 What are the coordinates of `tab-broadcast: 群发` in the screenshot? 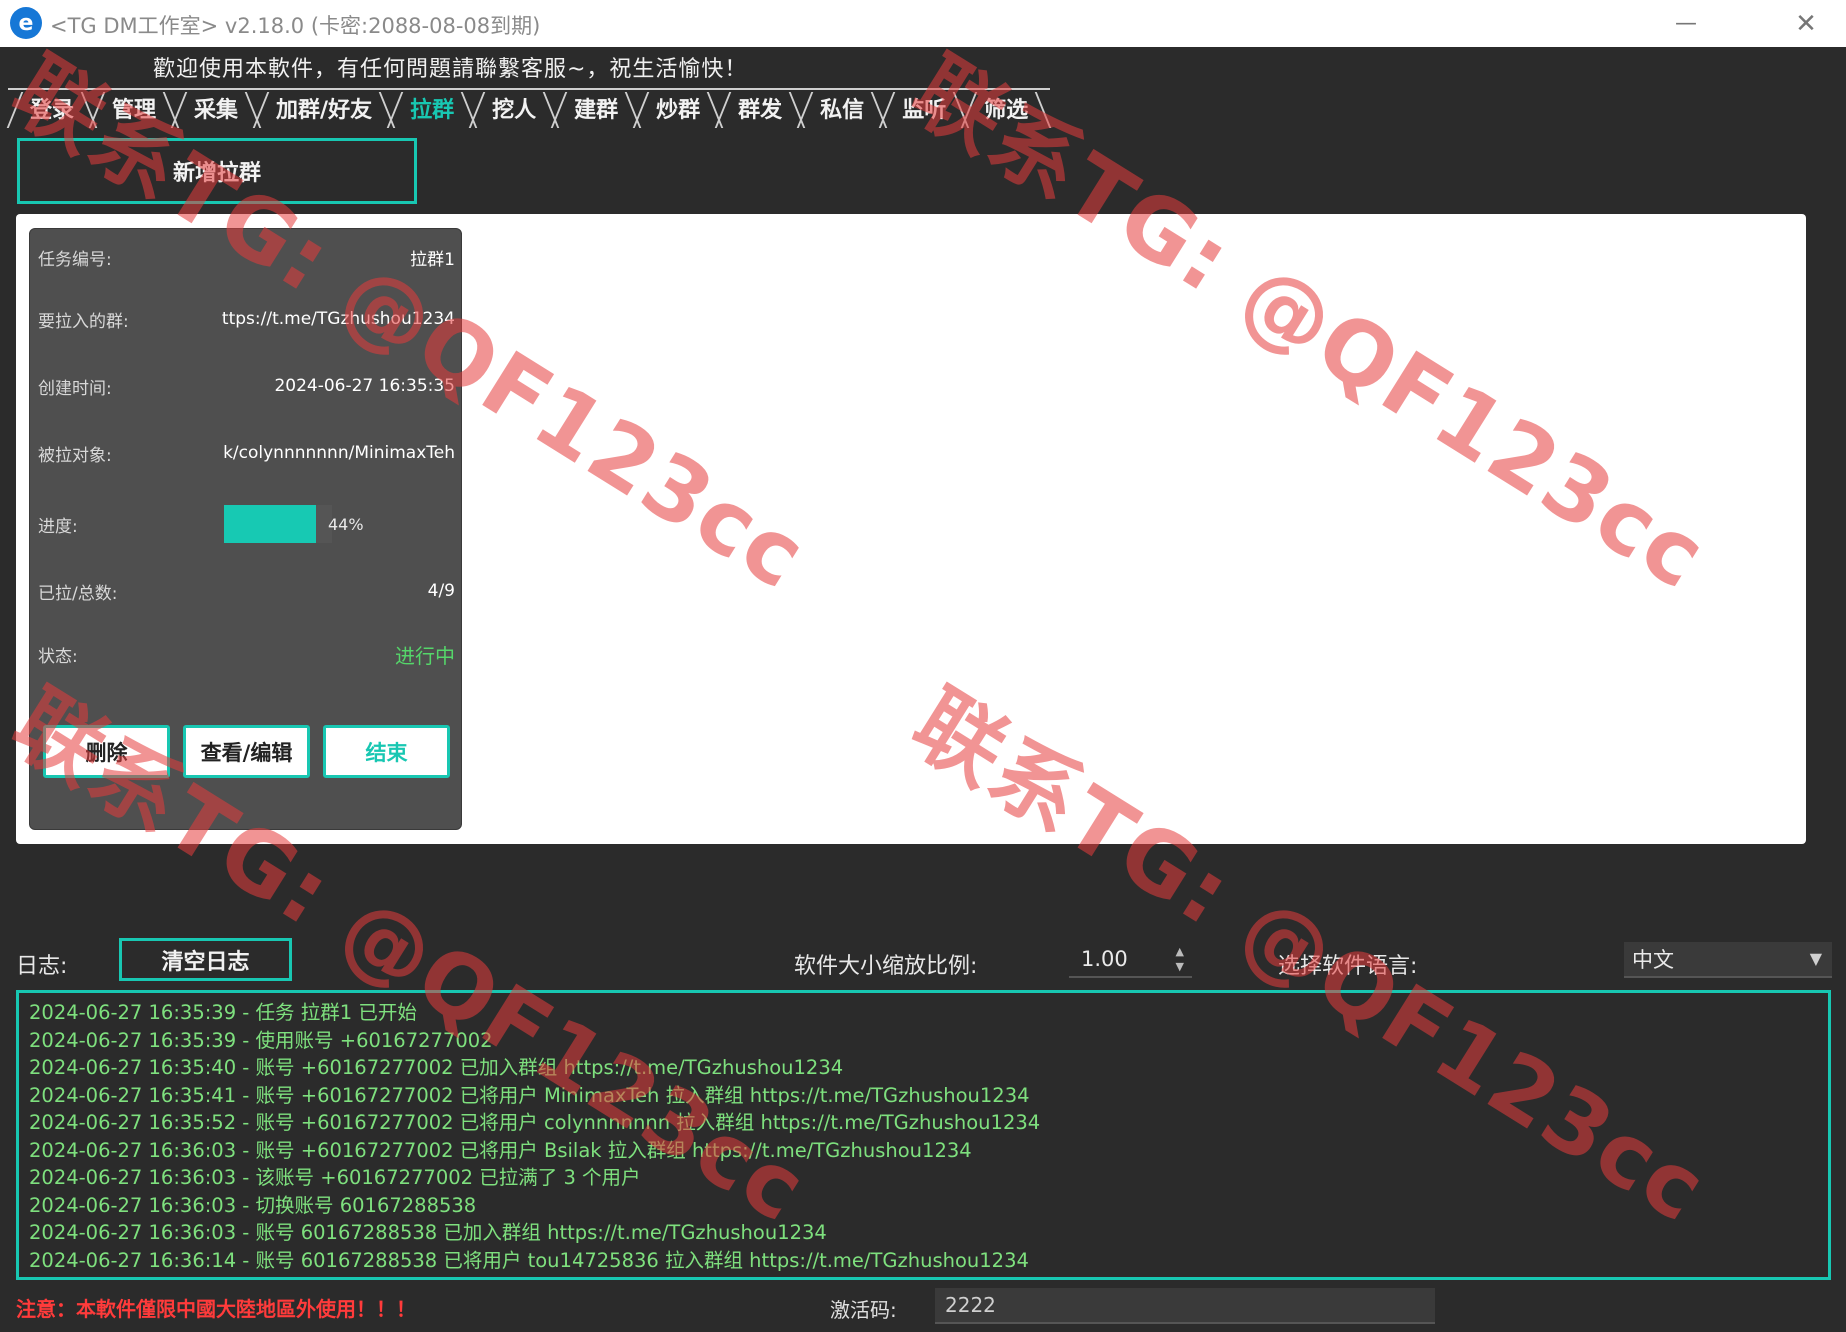 It's located at (760, 107).